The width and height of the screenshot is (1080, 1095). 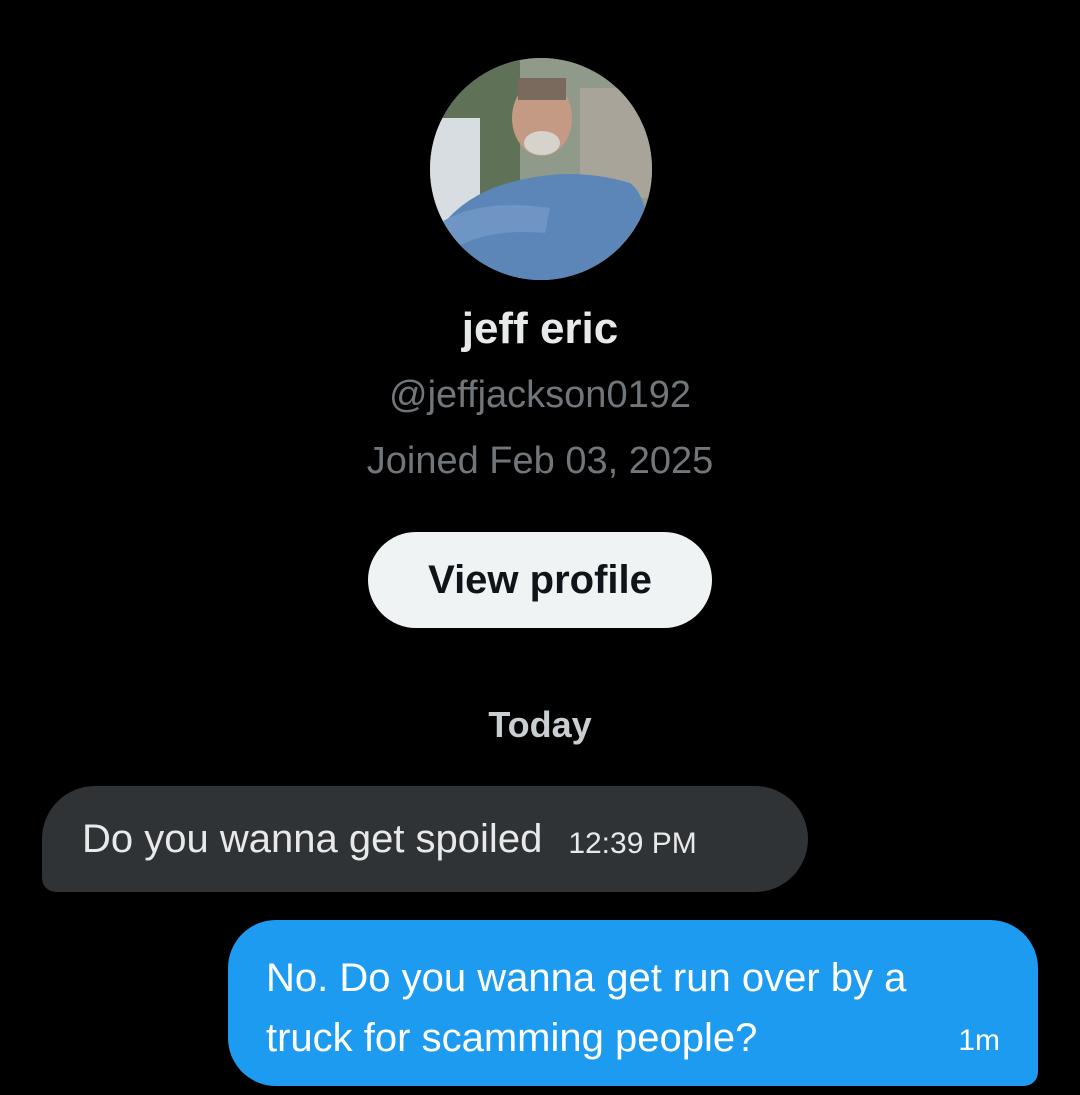 I want to click on profile-avatar, so click(x=541, y=169).